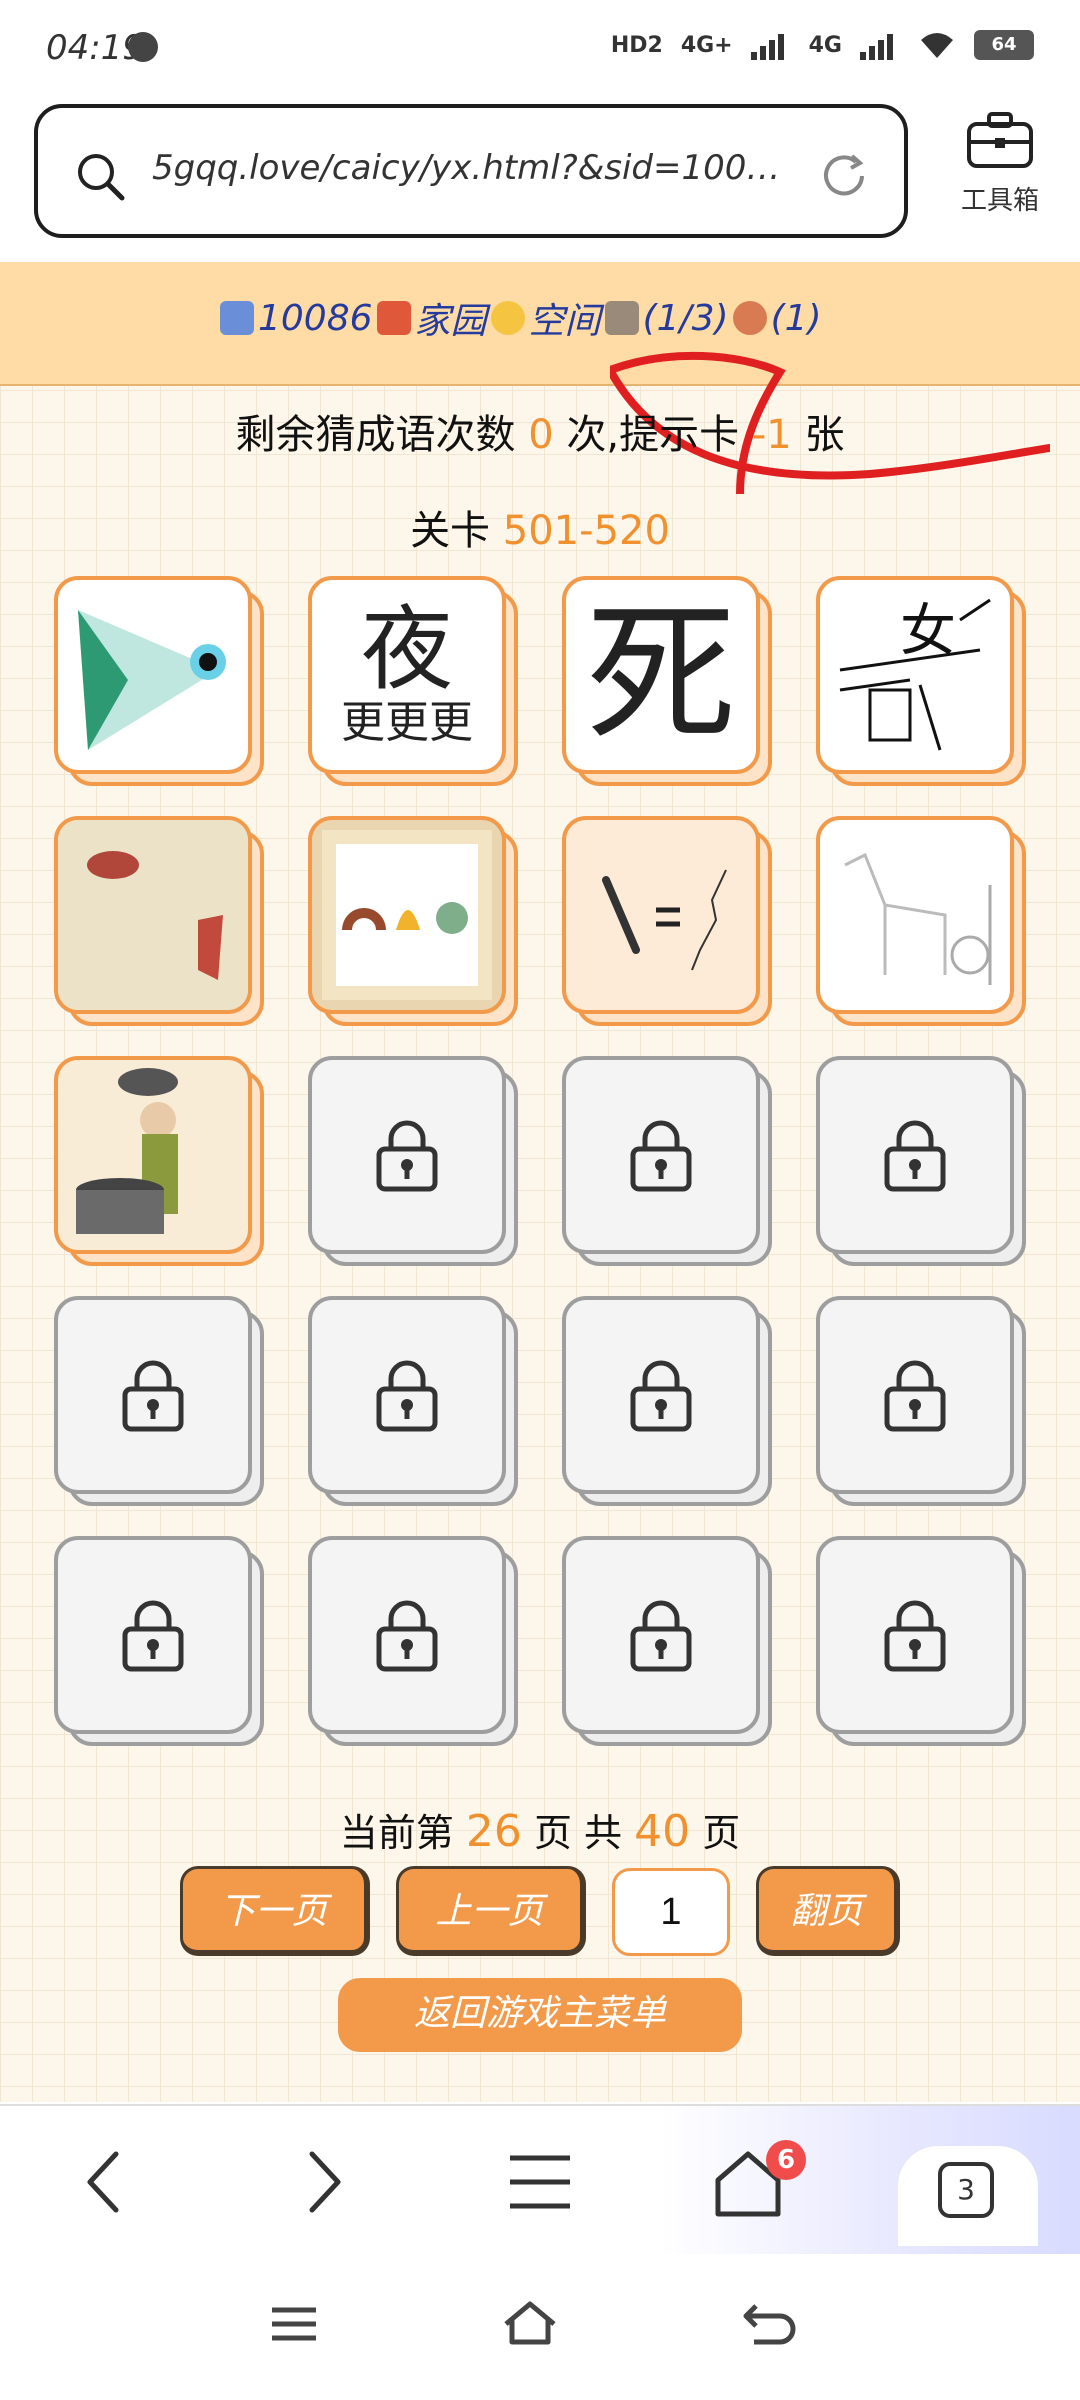 This screenshot has width=1080, height=2400. Describe the element at coordinates (686, 318) in the screenshot. I see `count-a-link: (1/3)` at that location.